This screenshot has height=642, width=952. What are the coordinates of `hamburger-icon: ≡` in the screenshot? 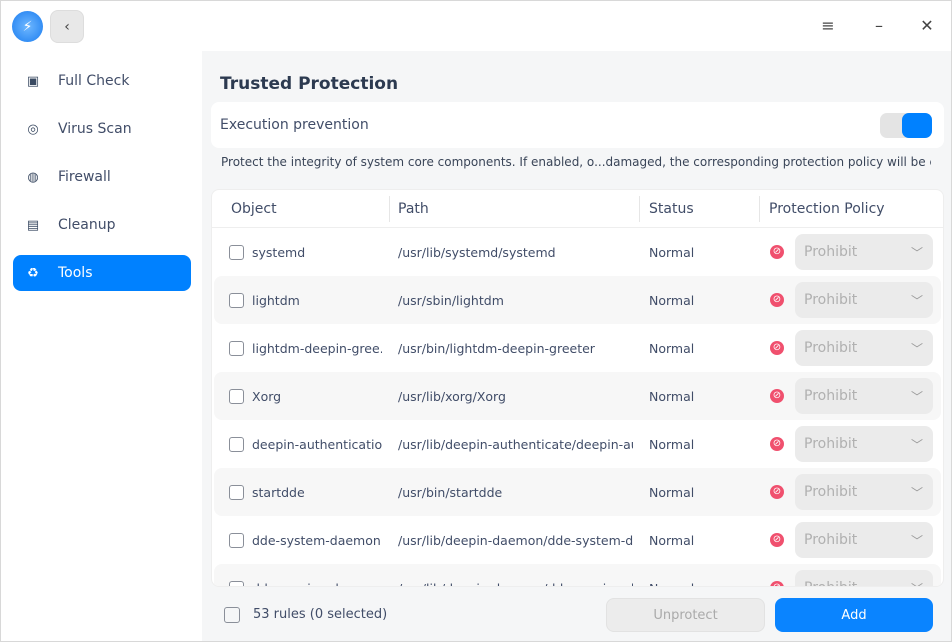 It's located at (828, 25).